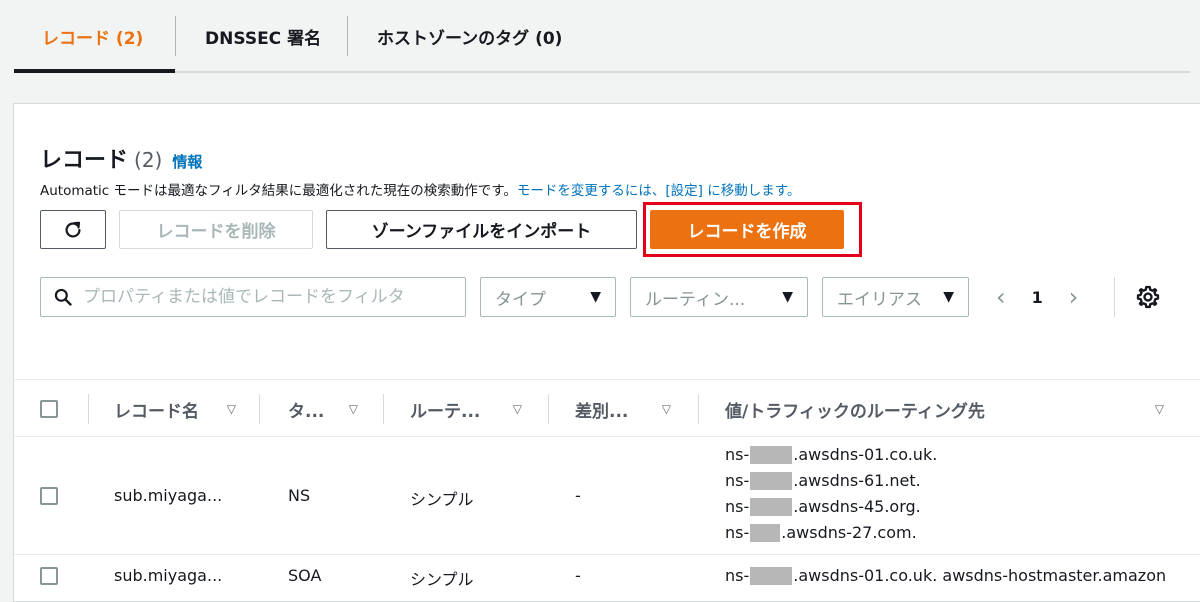 The image size is (1200, 602). I want to click on value-line: ns- .awsdns-61.net., so click(831, 481).